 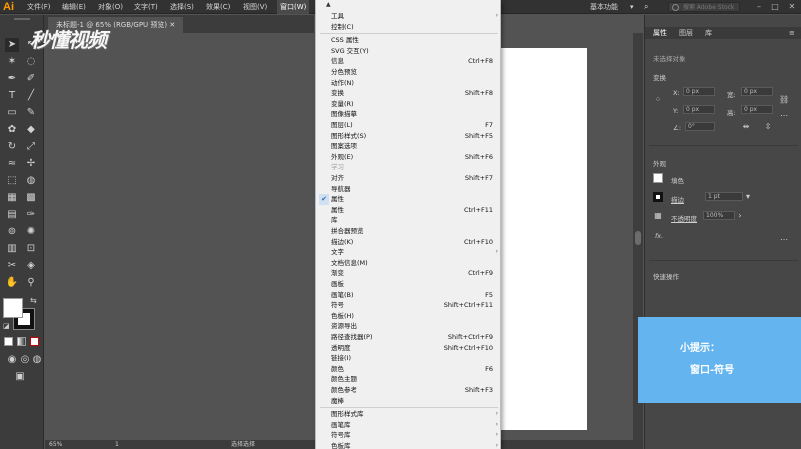 I want to click on reference-point-icon: ⁘, so click(x=658, y=100).